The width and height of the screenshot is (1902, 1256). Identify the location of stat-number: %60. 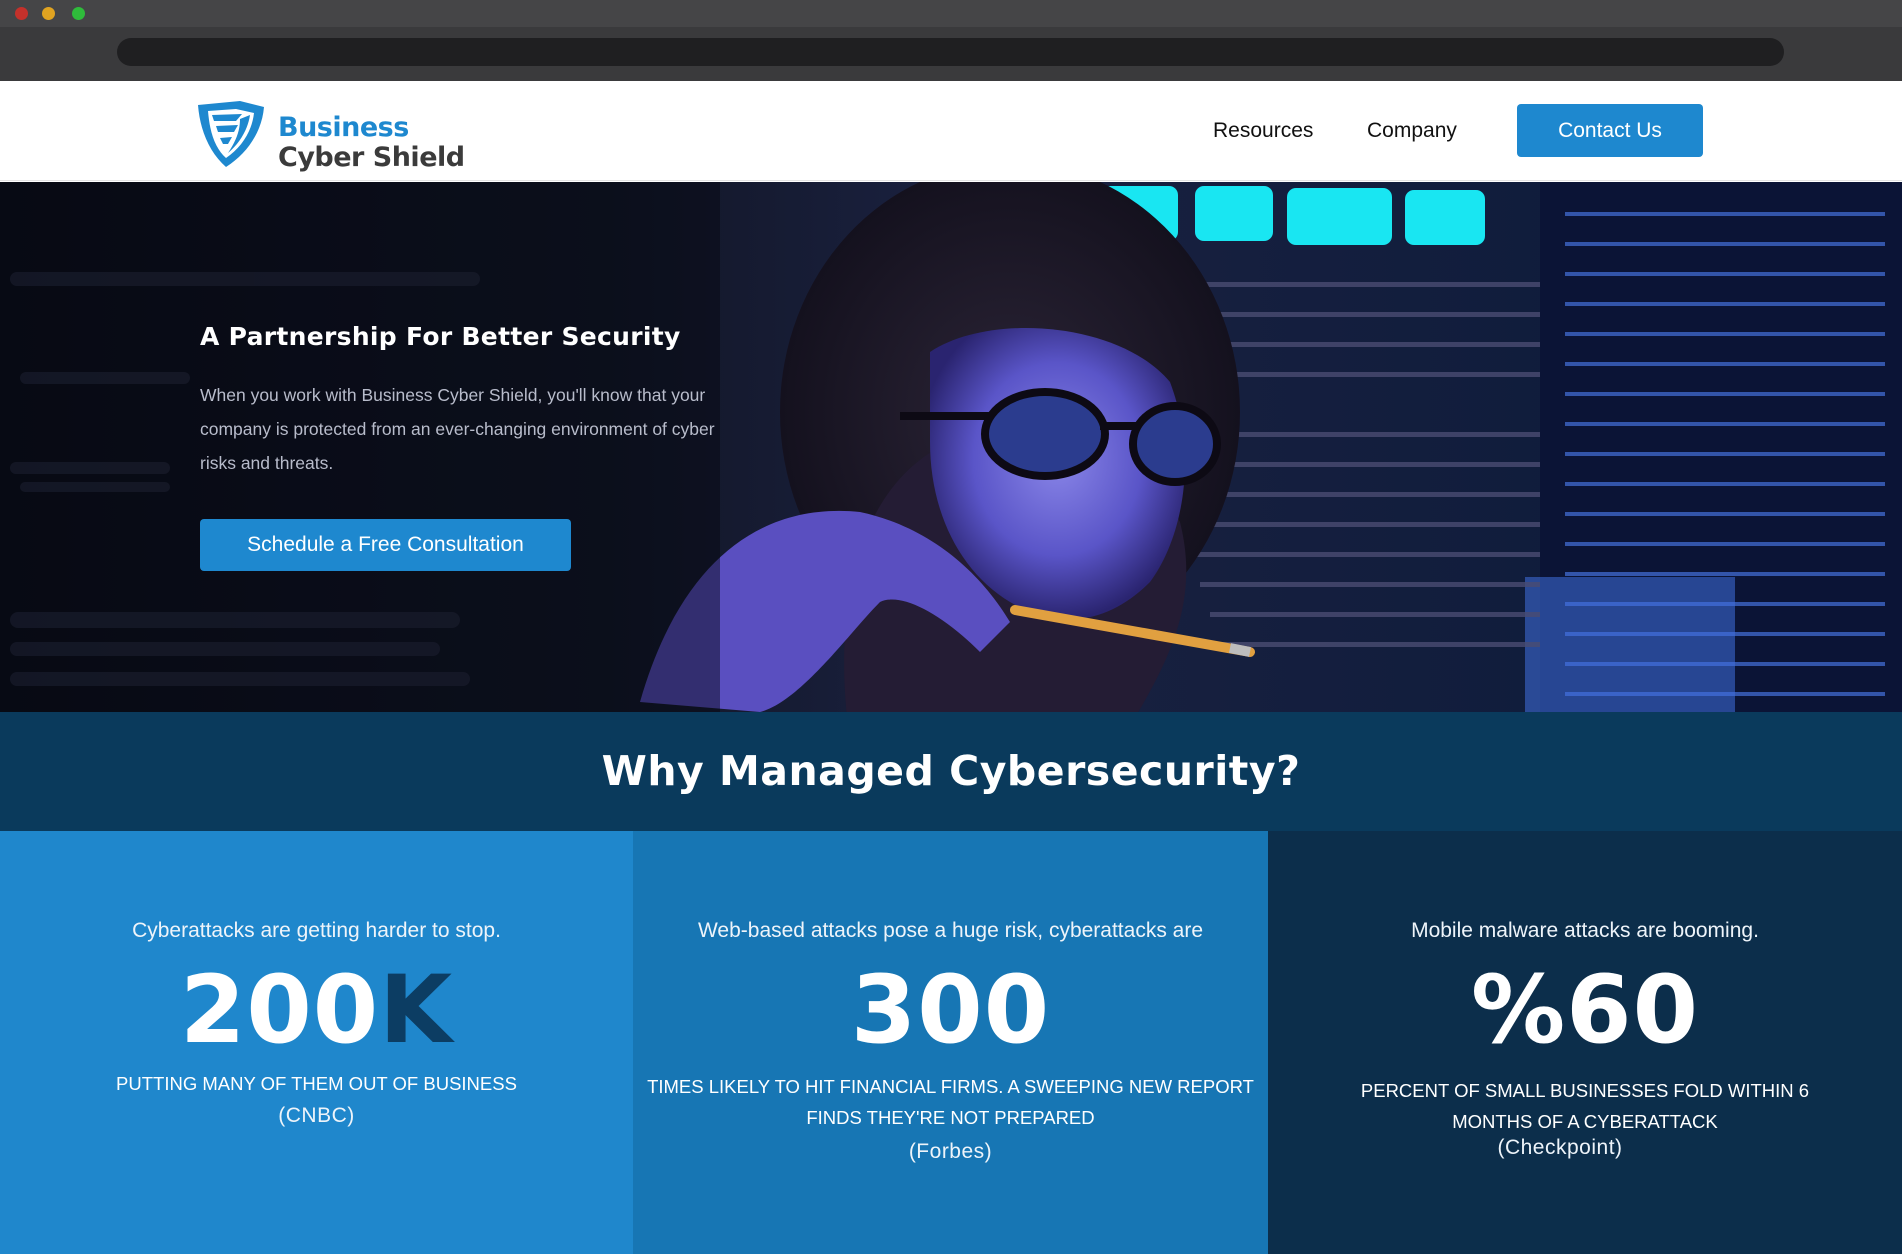
(1585, 1011).